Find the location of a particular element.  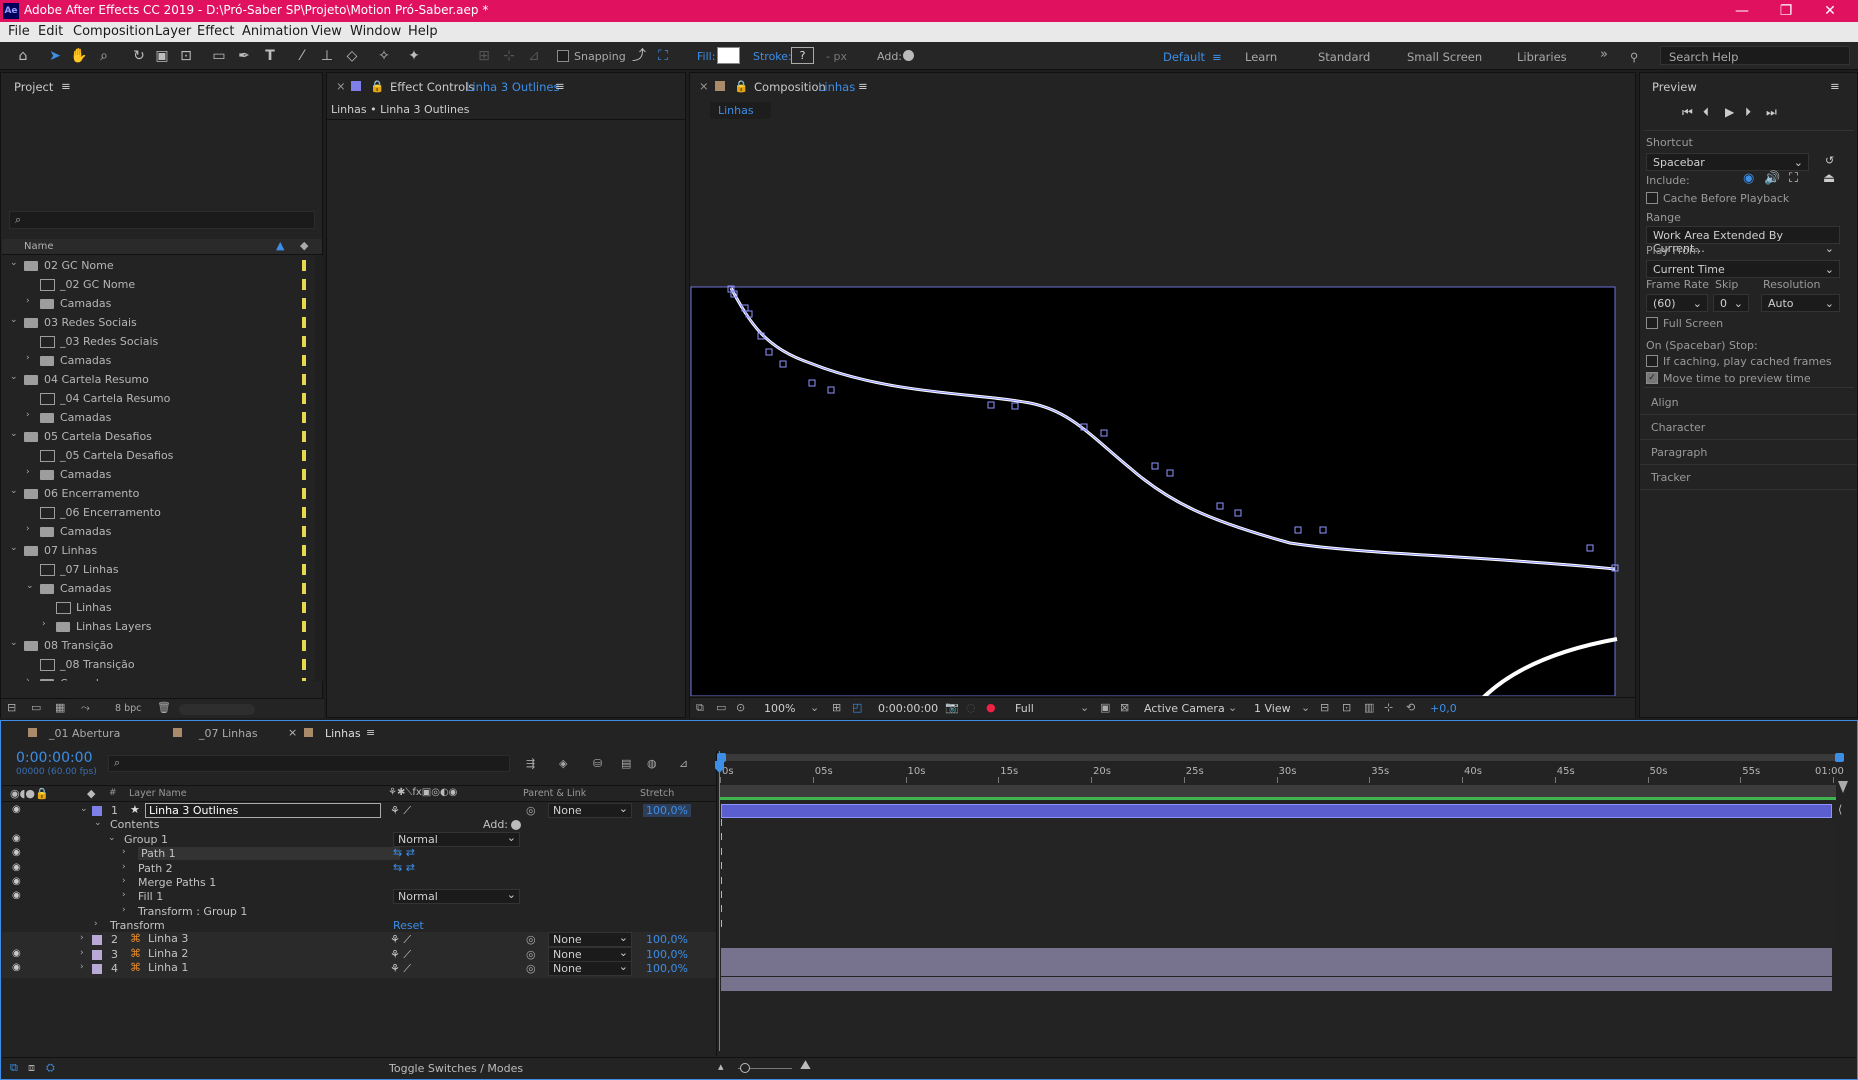

contents-add-button is located at coordinates (516, 825).